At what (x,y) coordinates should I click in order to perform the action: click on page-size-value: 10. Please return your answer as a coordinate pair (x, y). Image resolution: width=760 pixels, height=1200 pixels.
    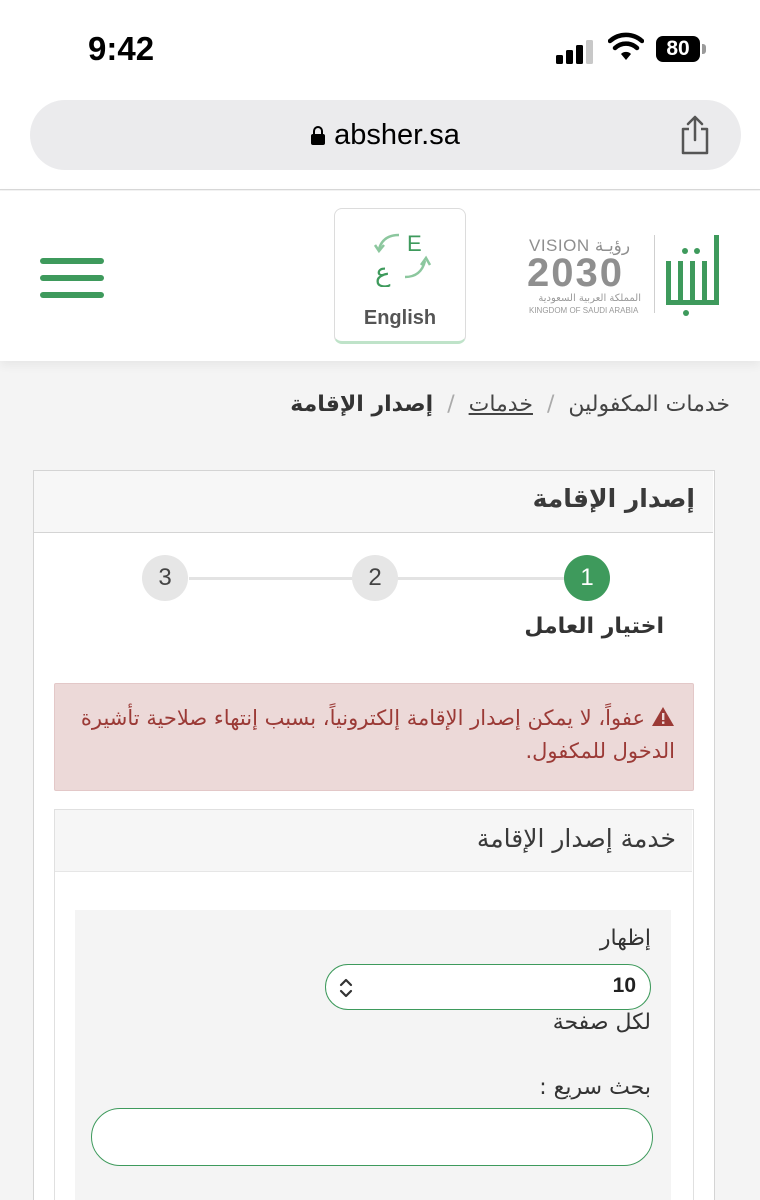
    Looking at the image, I should click on (624, 985).